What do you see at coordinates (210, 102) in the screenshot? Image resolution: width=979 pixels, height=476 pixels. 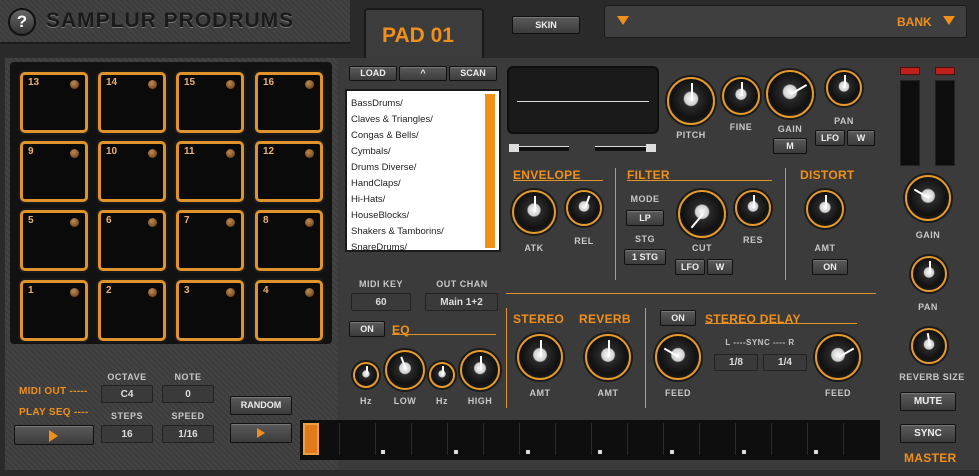 I see `pad-15: 15` at bounding box center [210, 102].